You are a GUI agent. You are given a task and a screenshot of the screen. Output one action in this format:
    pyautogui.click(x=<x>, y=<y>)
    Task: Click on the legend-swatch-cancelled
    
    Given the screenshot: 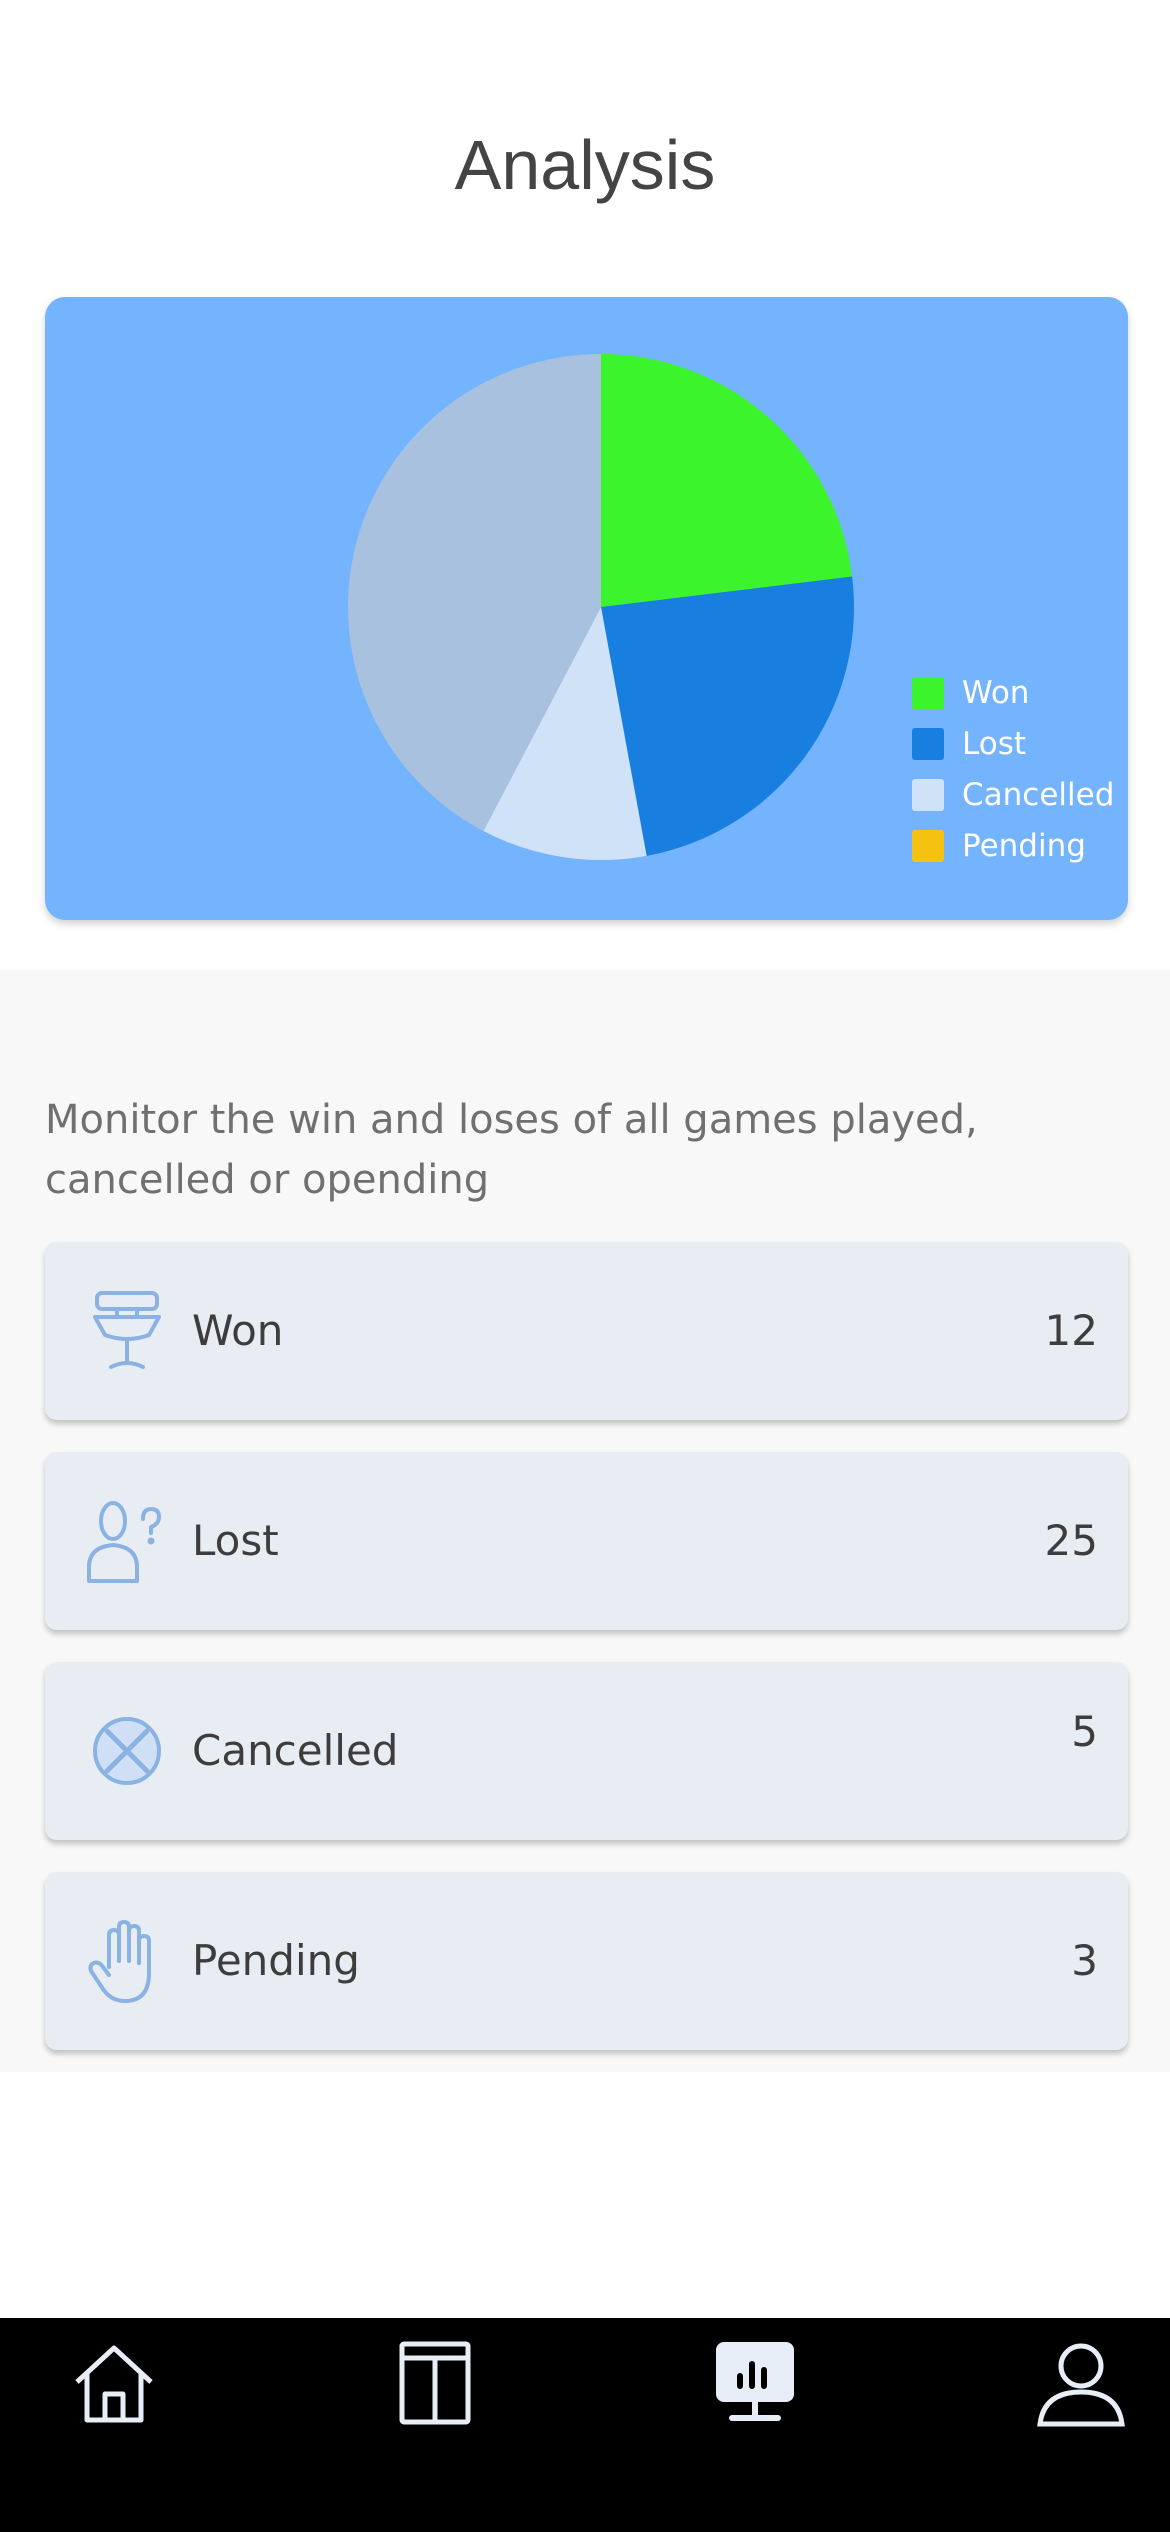 What is the action you would take?
    pyautogui.click(x=928, y=794)
    